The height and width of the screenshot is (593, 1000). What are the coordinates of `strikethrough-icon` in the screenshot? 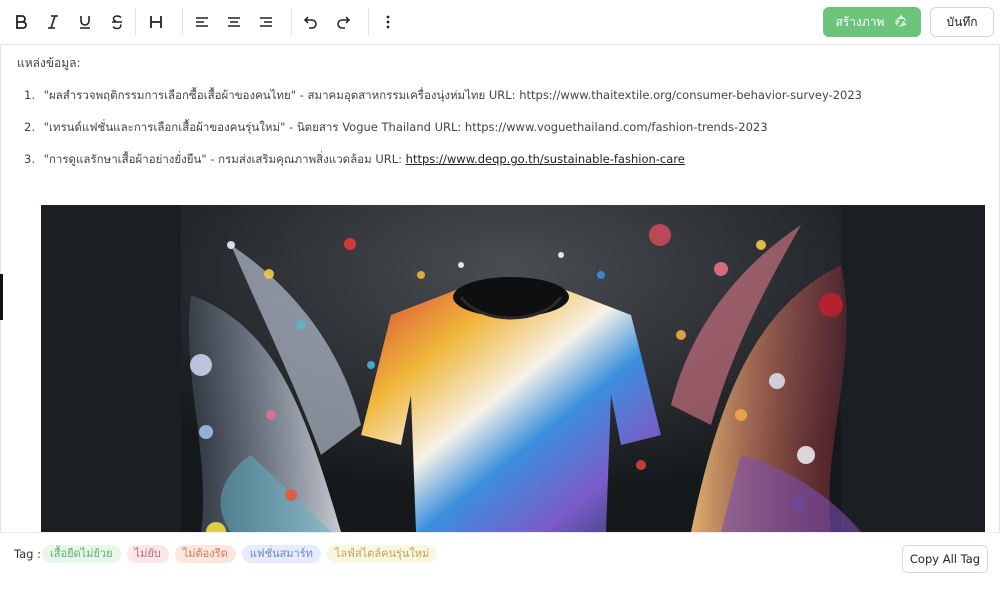 It's located at (117, 22).